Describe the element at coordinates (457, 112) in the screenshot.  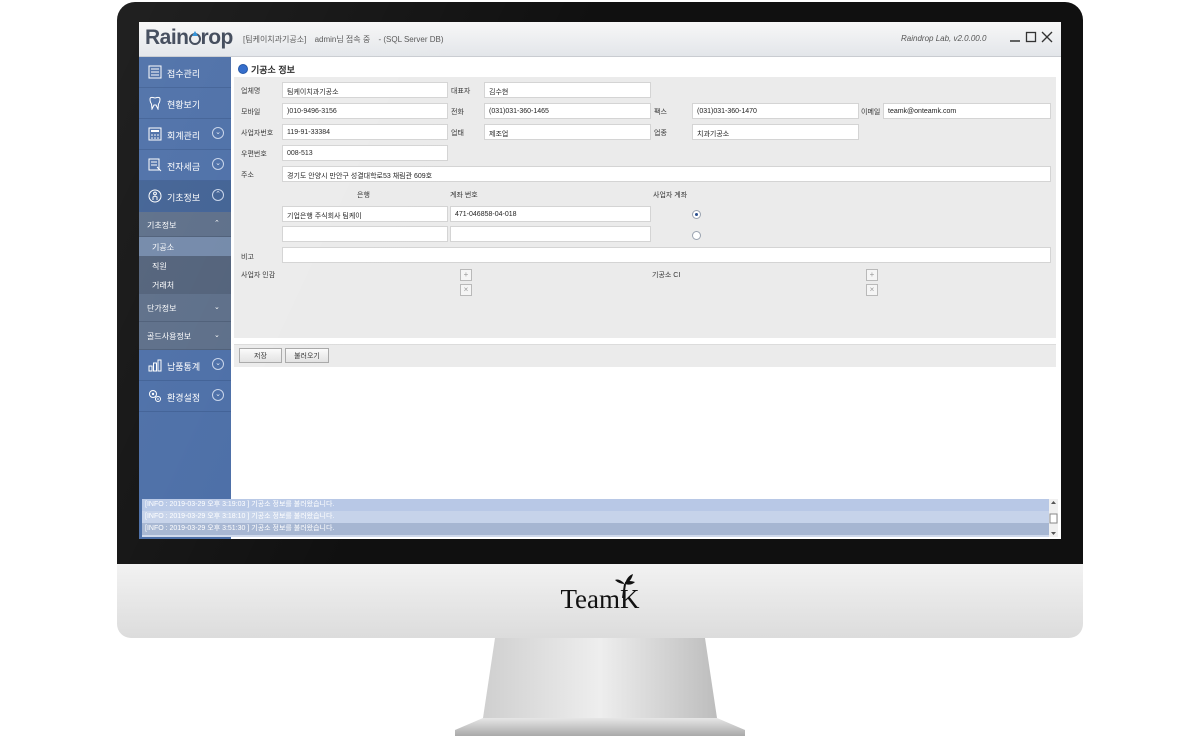
I see `phone-label: 전화` at that location.